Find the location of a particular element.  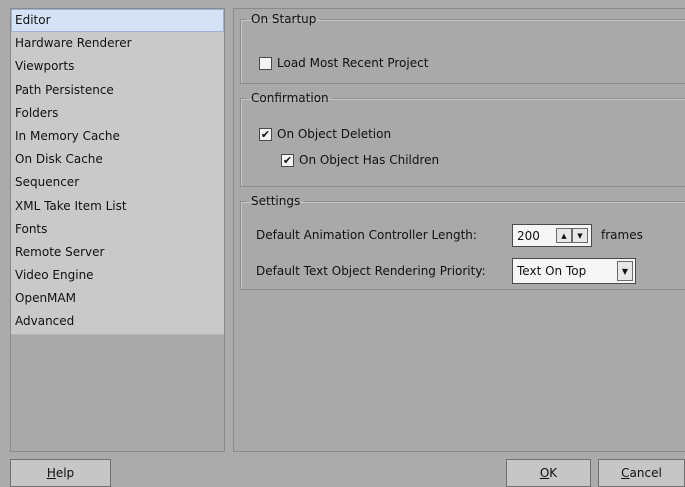

spin-up-icon: ▲ is located at coordinates (564, 235).